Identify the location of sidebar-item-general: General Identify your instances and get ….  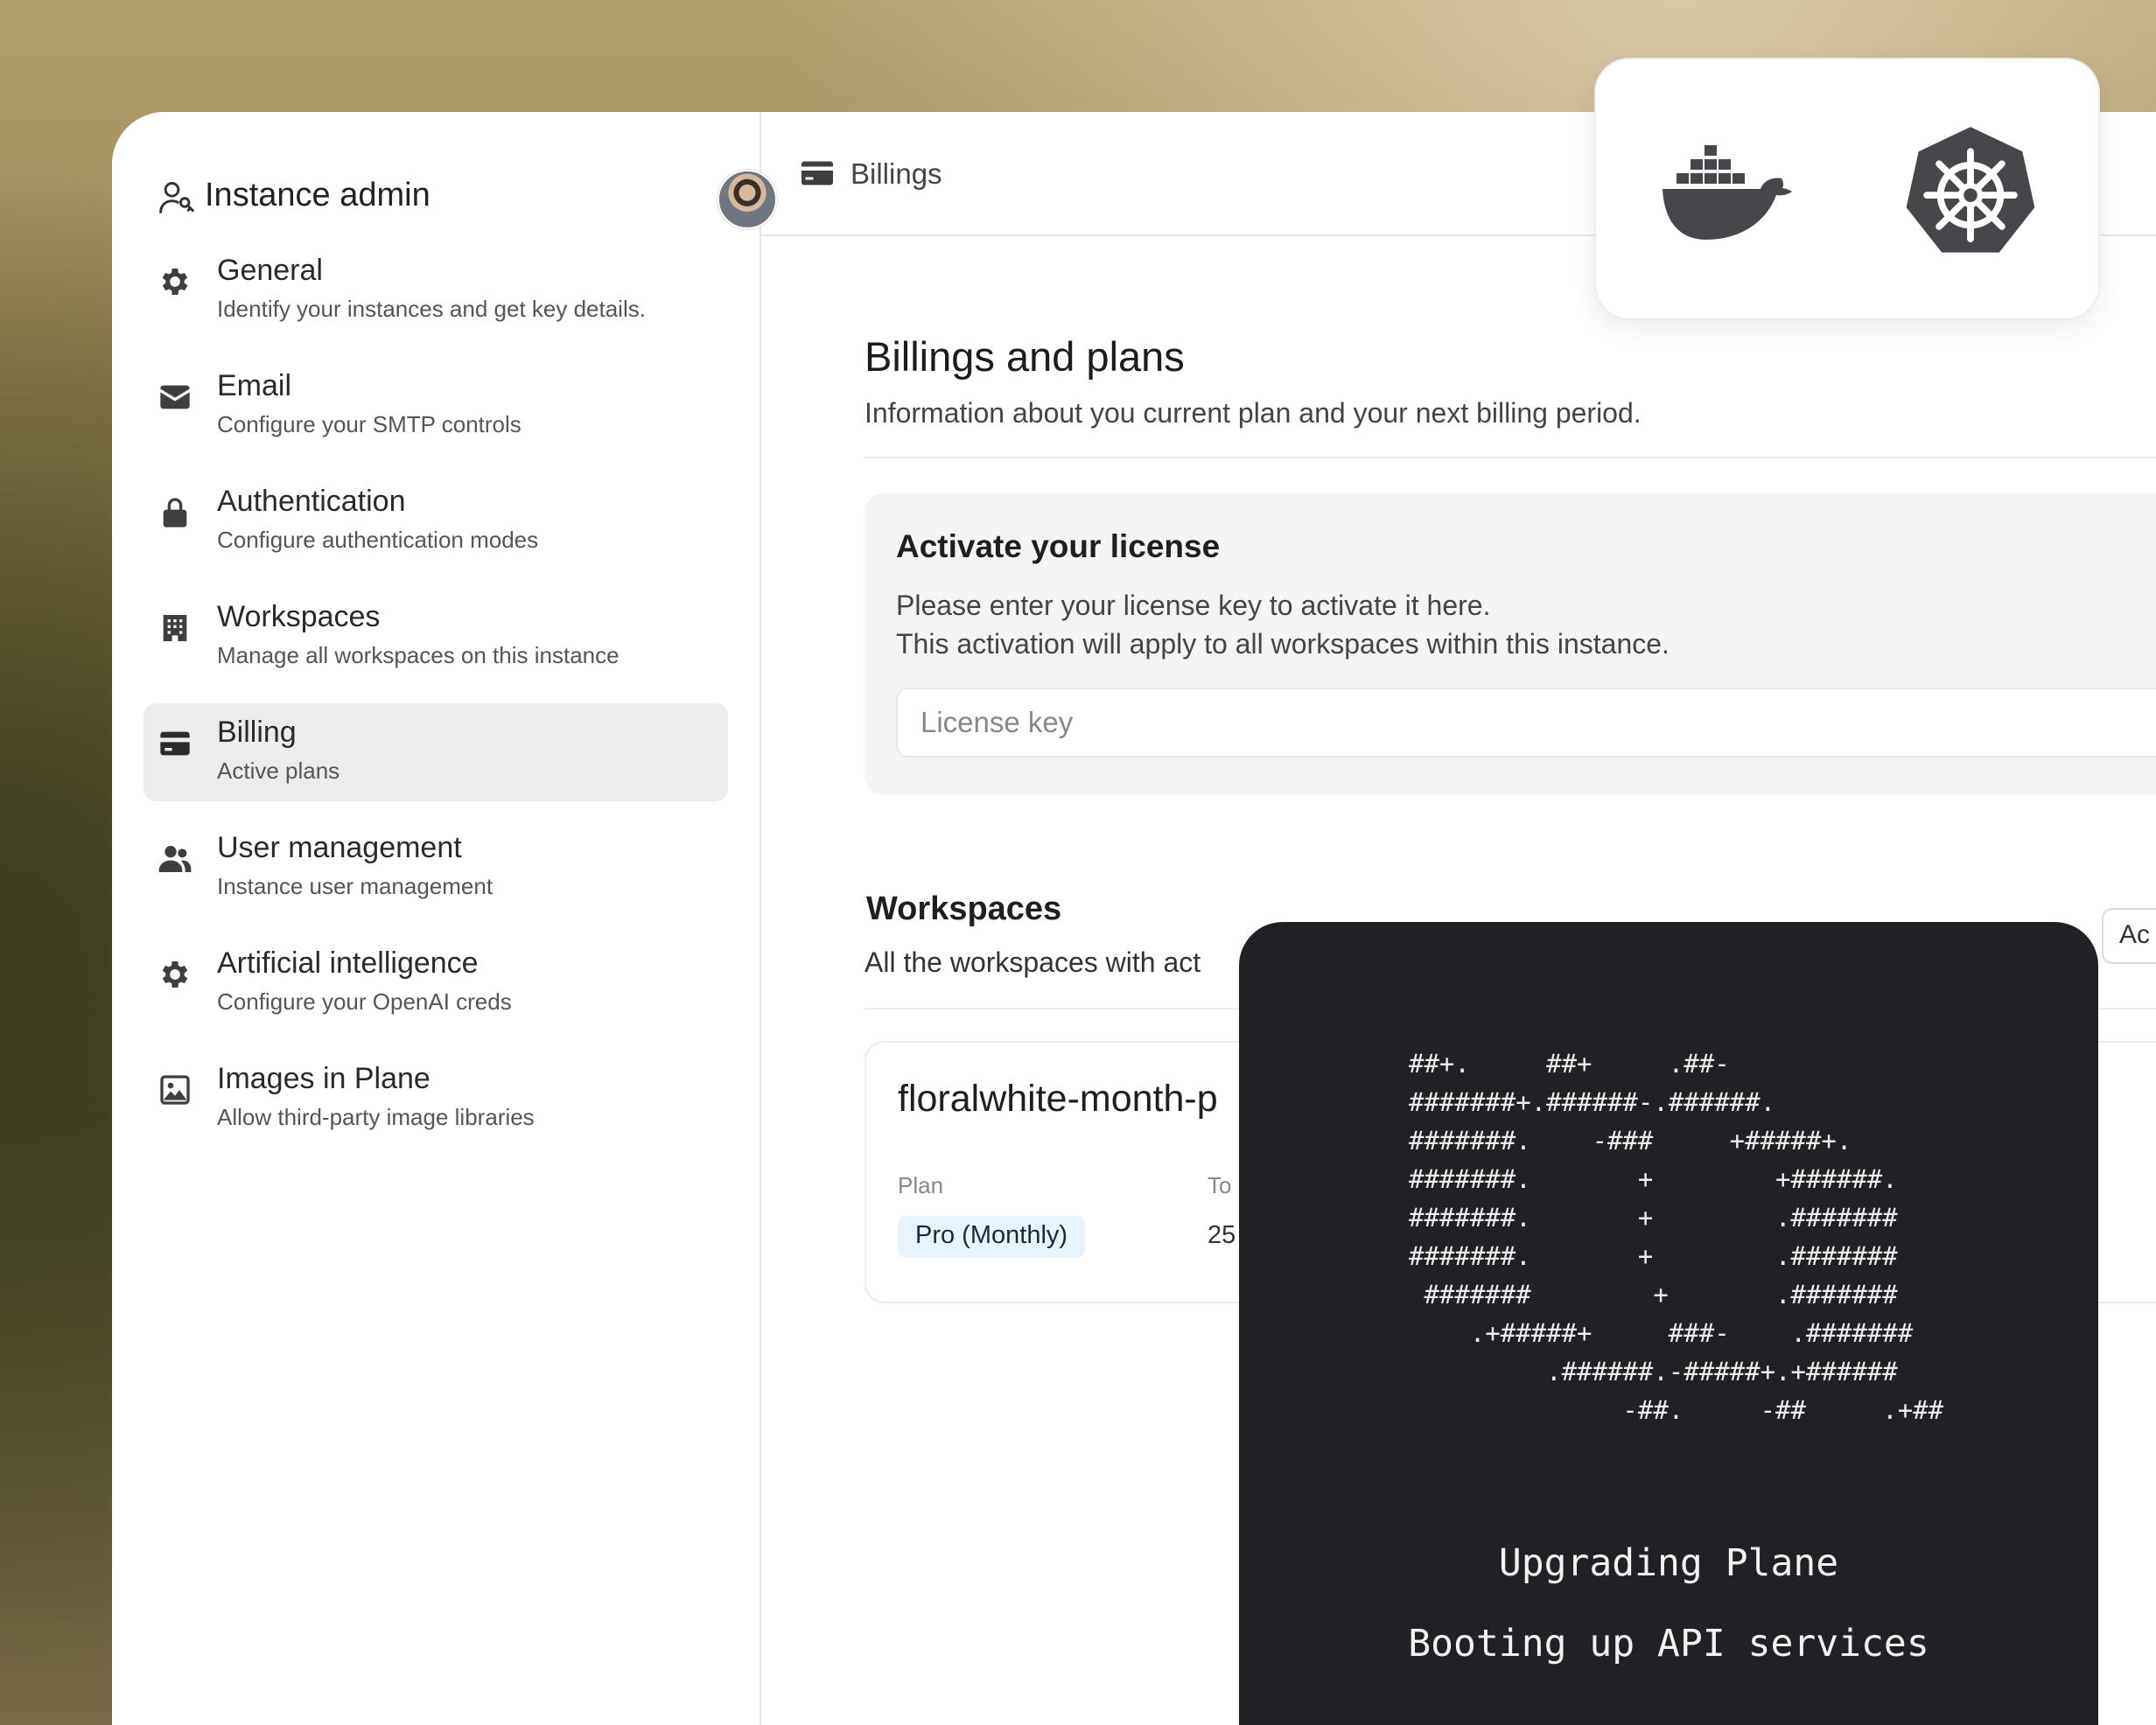
(436, 290).